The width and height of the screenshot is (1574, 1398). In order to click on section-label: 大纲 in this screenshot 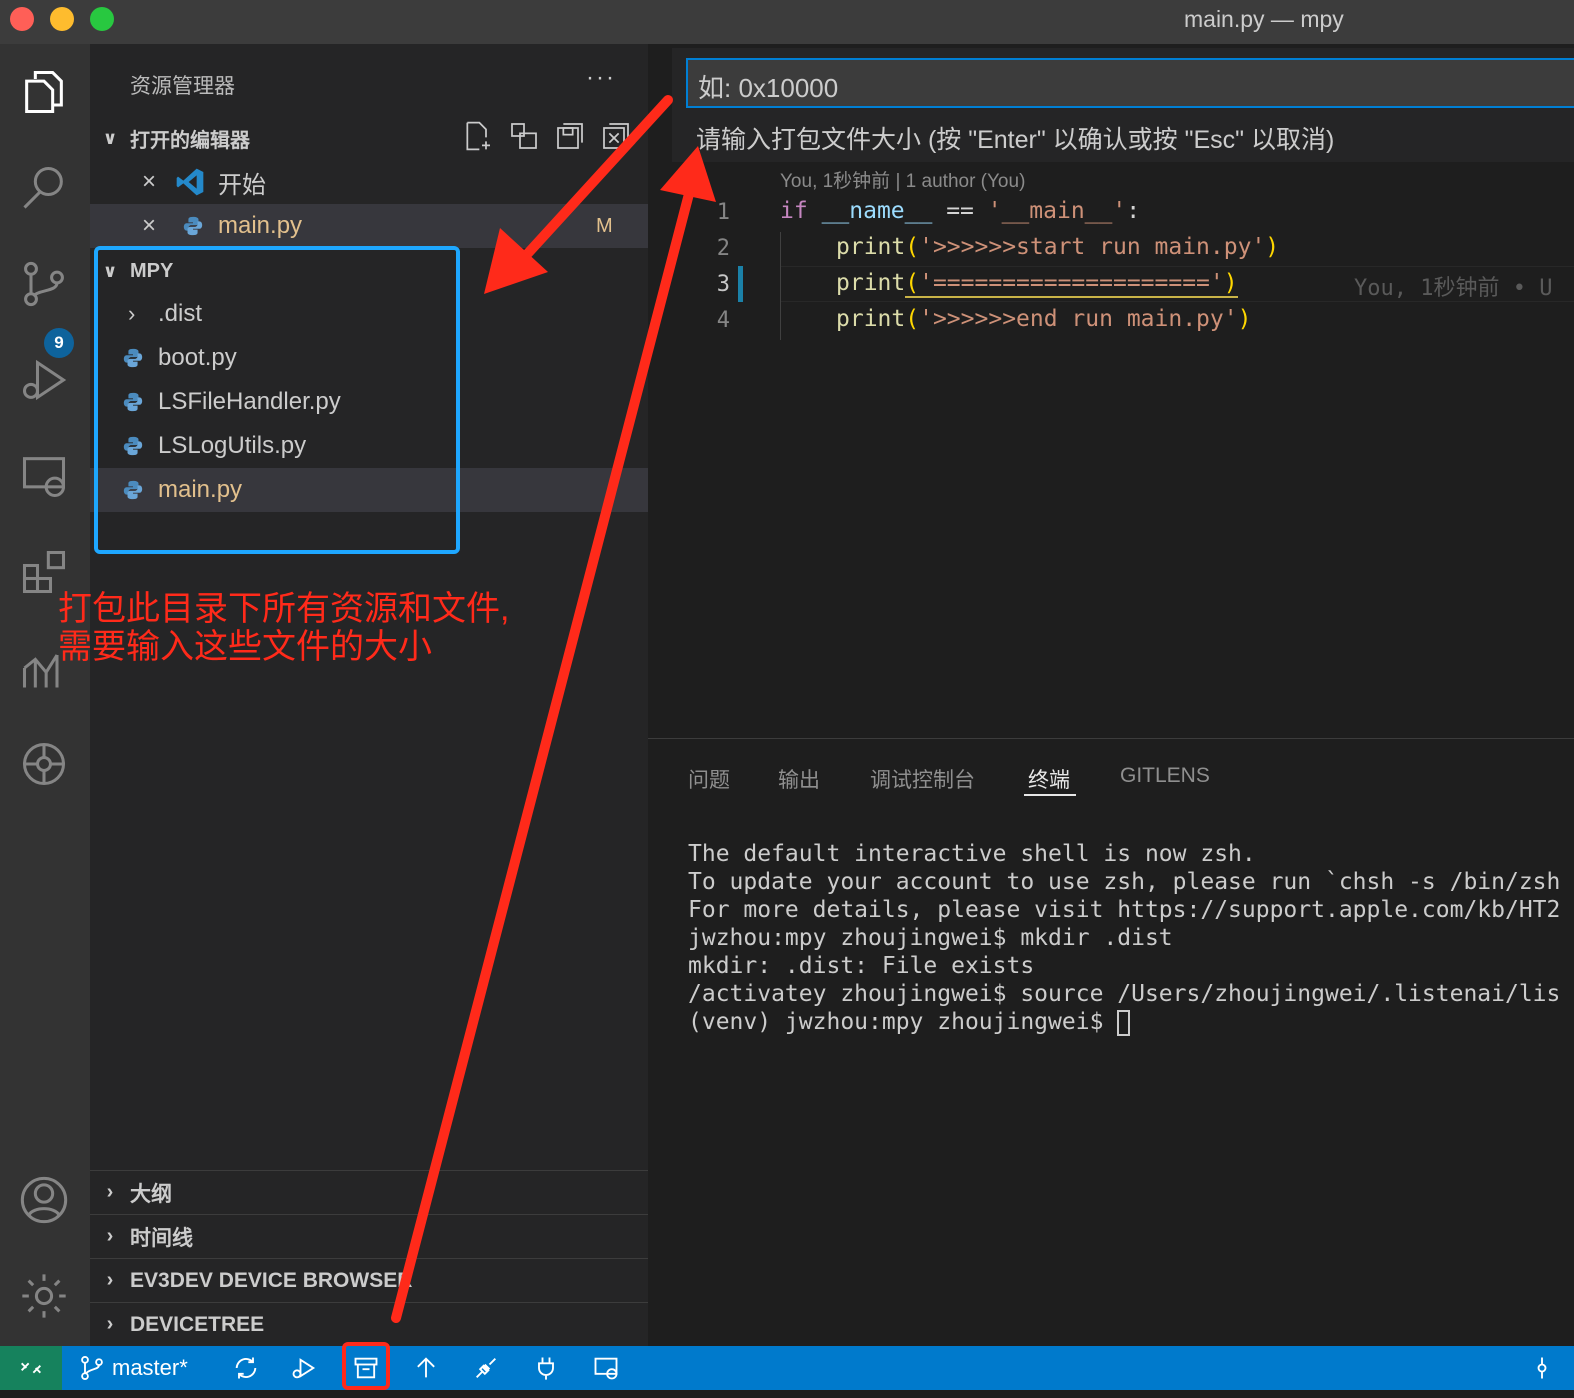, I will do `click(151, 1194)`.